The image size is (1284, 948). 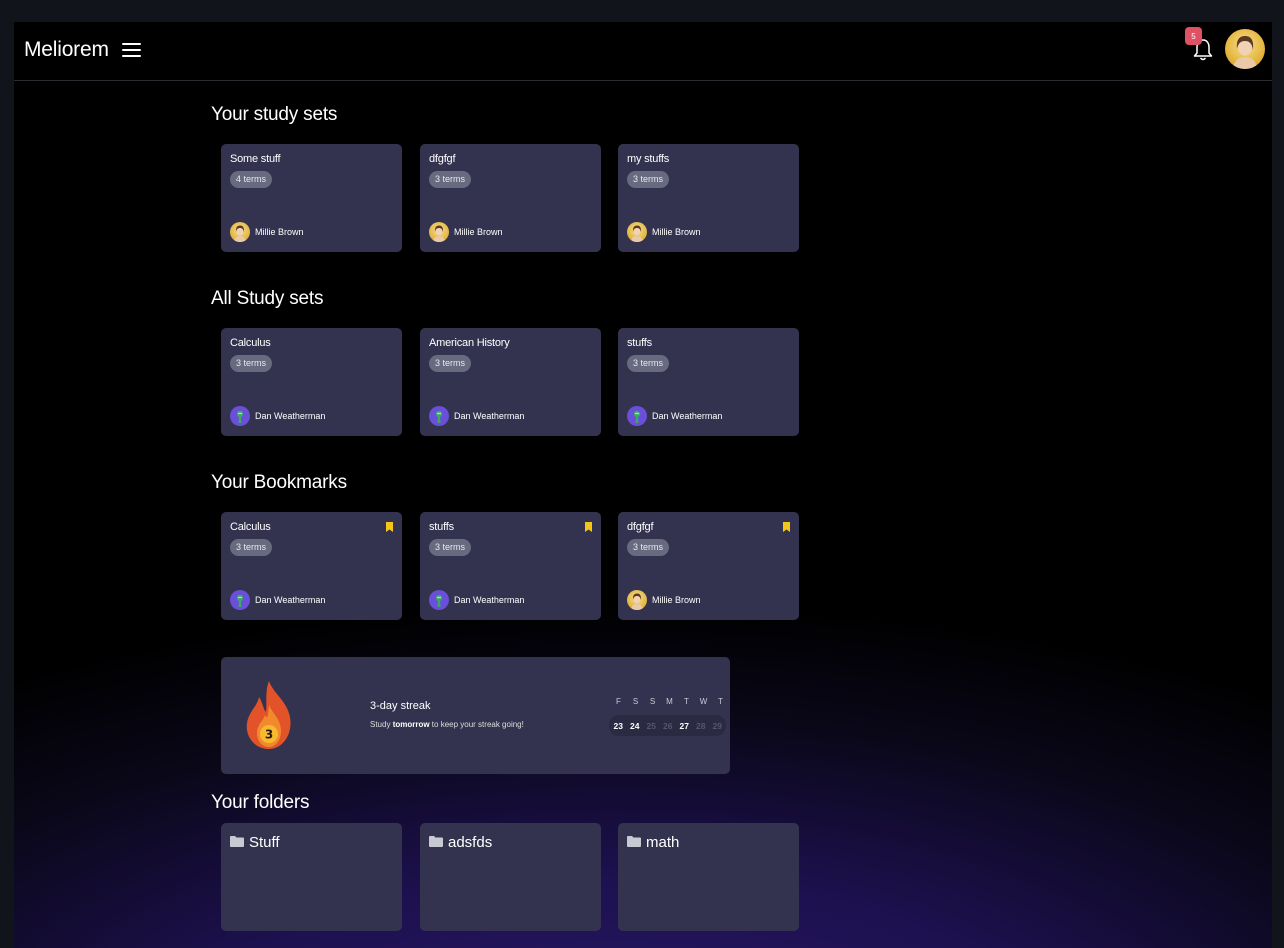 What do you see at coordinates (131, 50) in the screenshot?
I see `menu-icon` at bounding box center [131, 50].